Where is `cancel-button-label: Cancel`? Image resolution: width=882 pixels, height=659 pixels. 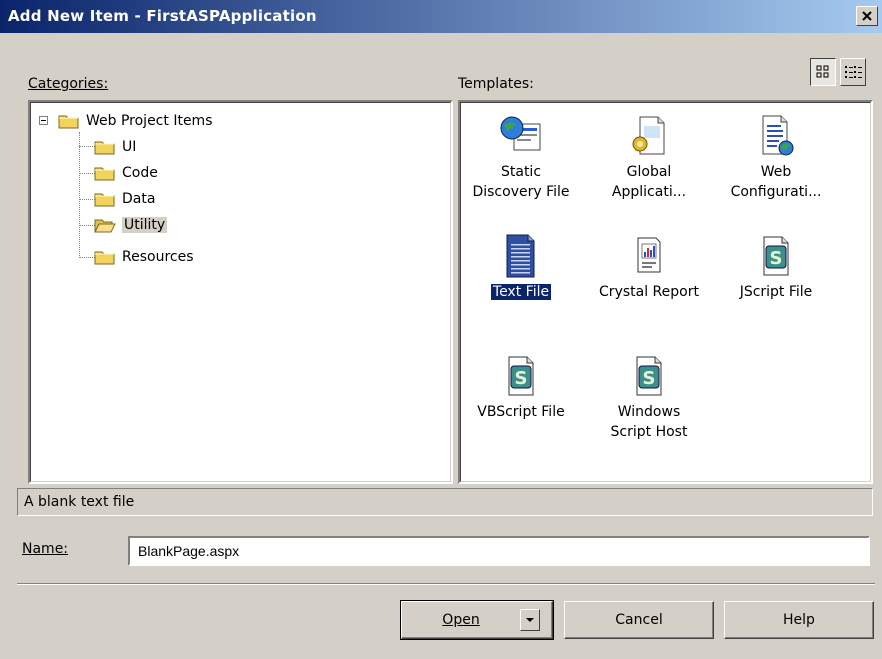 cancel-button-label: Cancel is located at coordinates (639, 620).